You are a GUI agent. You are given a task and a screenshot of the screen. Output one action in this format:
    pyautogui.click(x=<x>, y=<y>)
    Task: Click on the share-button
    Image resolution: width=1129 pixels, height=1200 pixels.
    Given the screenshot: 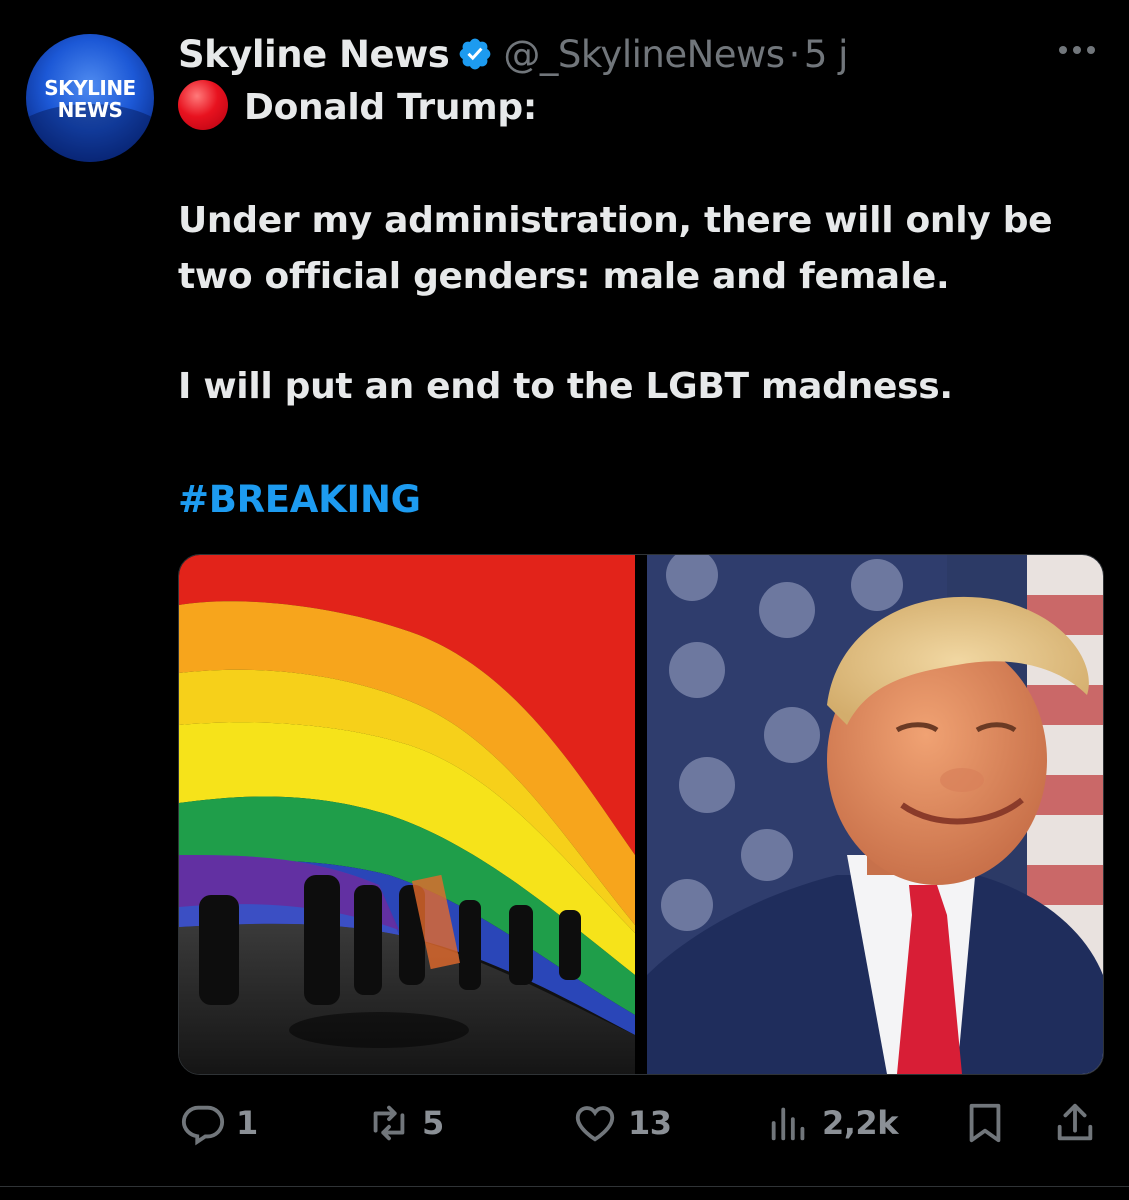 What is the action you would take?
    pyautogui.click(x=1075, y=1123)
    